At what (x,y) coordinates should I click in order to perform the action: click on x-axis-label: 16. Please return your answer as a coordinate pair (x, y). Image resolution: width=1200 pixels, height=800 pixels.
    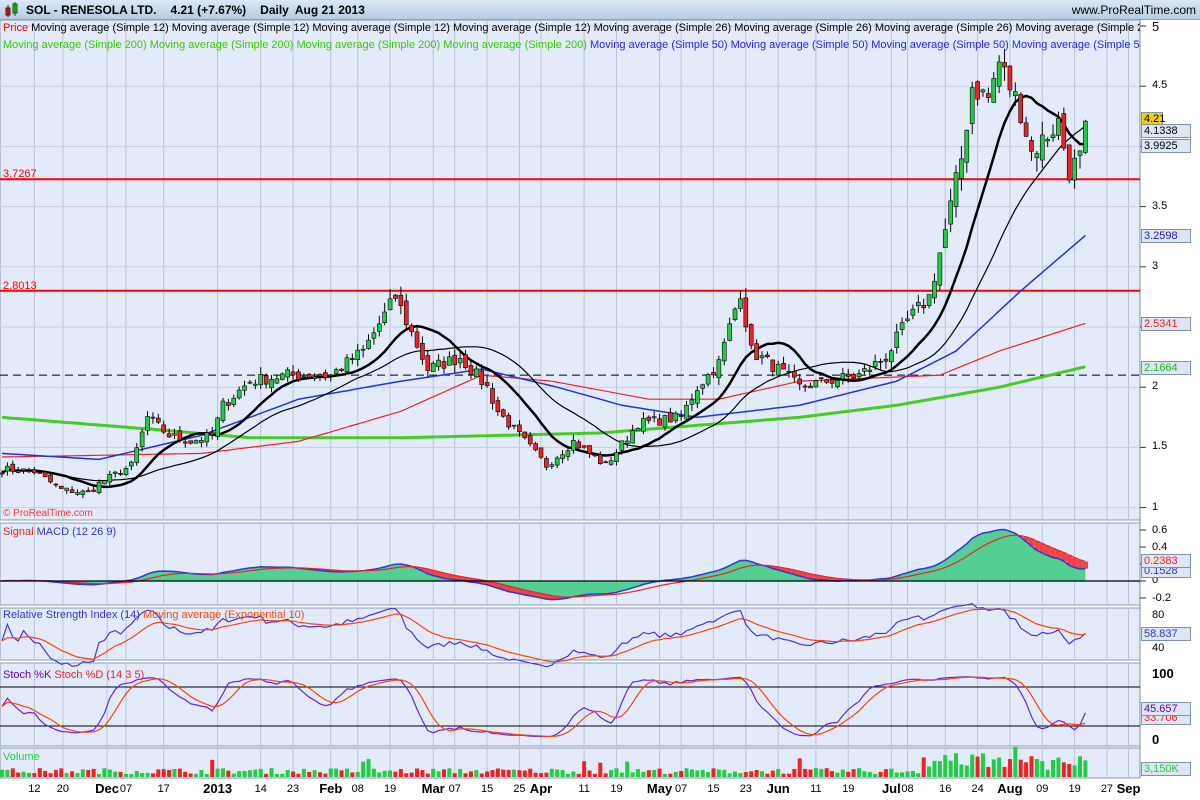
    Looking at the image, I should click on (945, 789).